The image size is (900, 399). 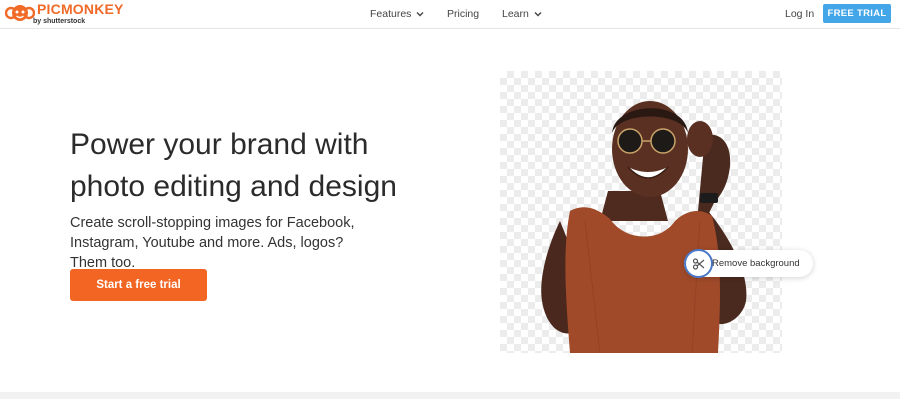 I want to click on remove-background-chip: Remove background, so click(x=748, y=263).